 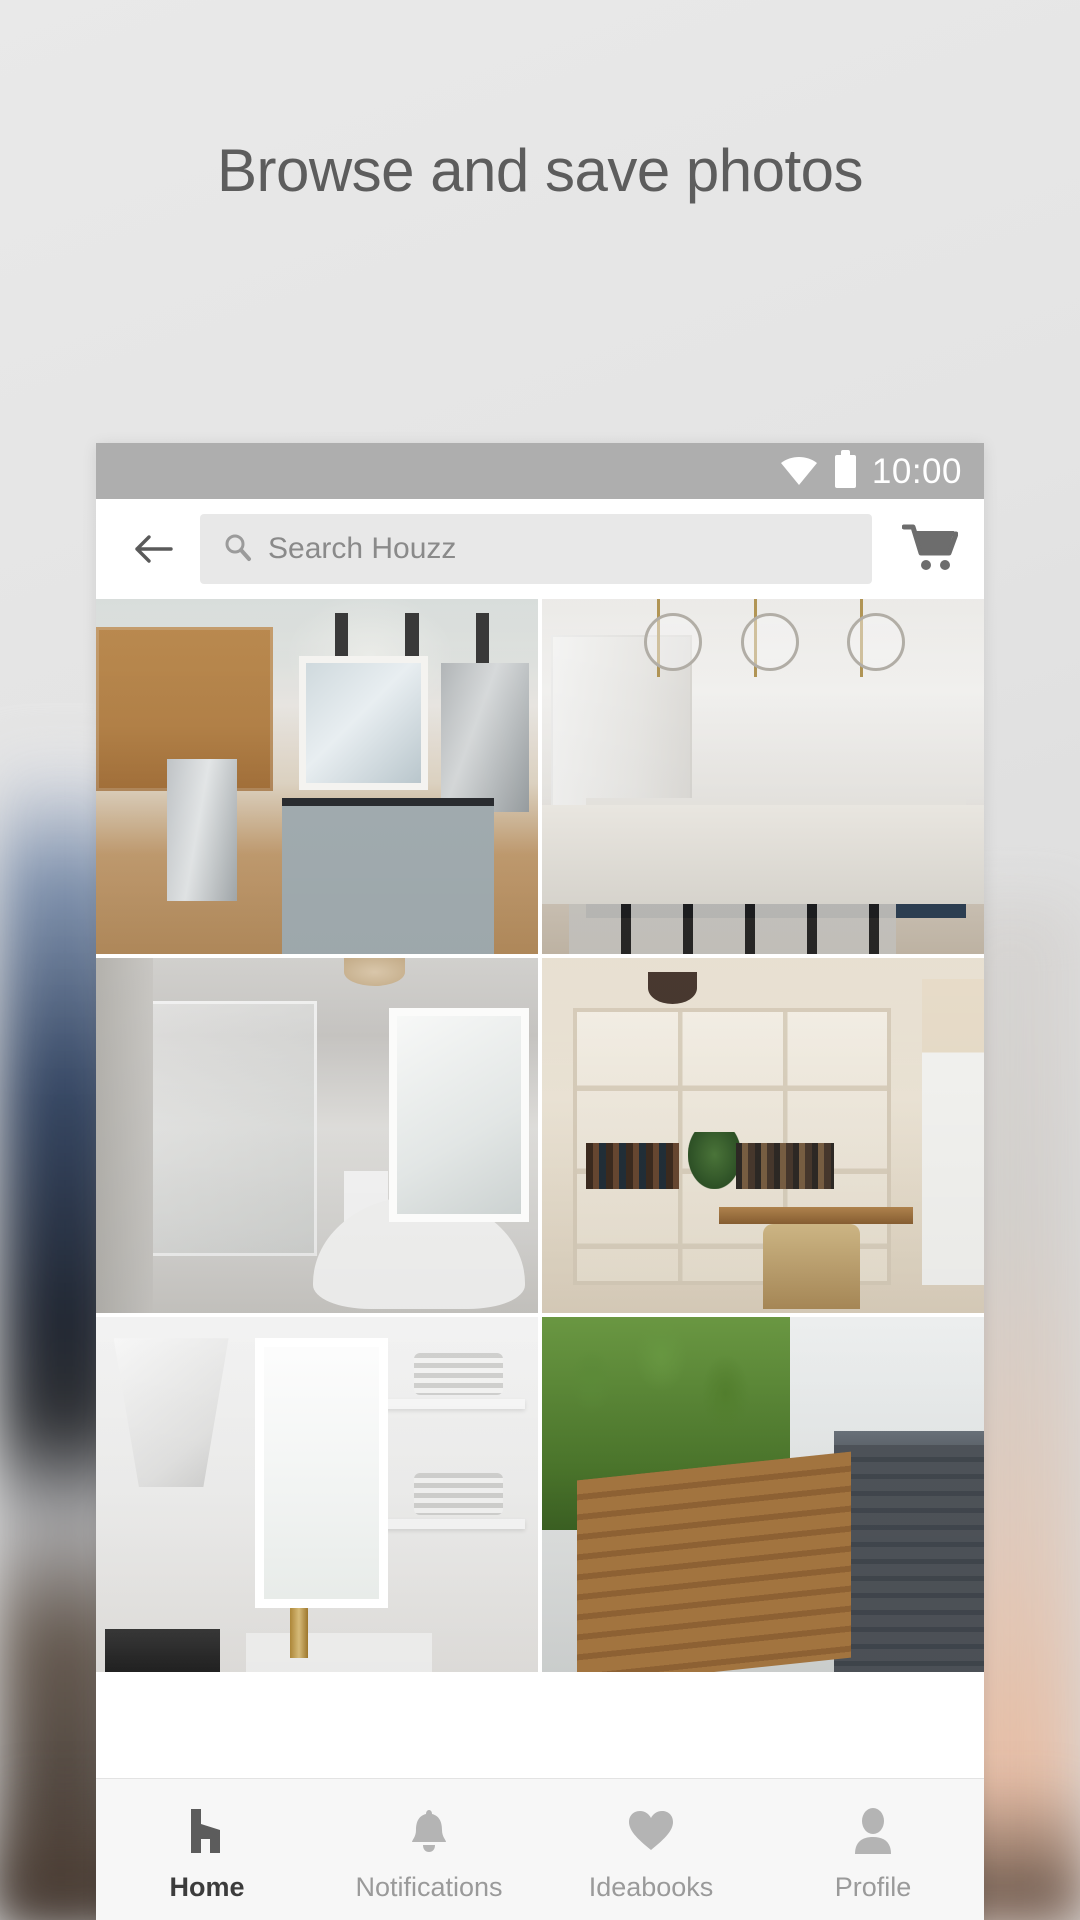 I want to click on app-bar: Search Houzz, so click(x=540, y=549).